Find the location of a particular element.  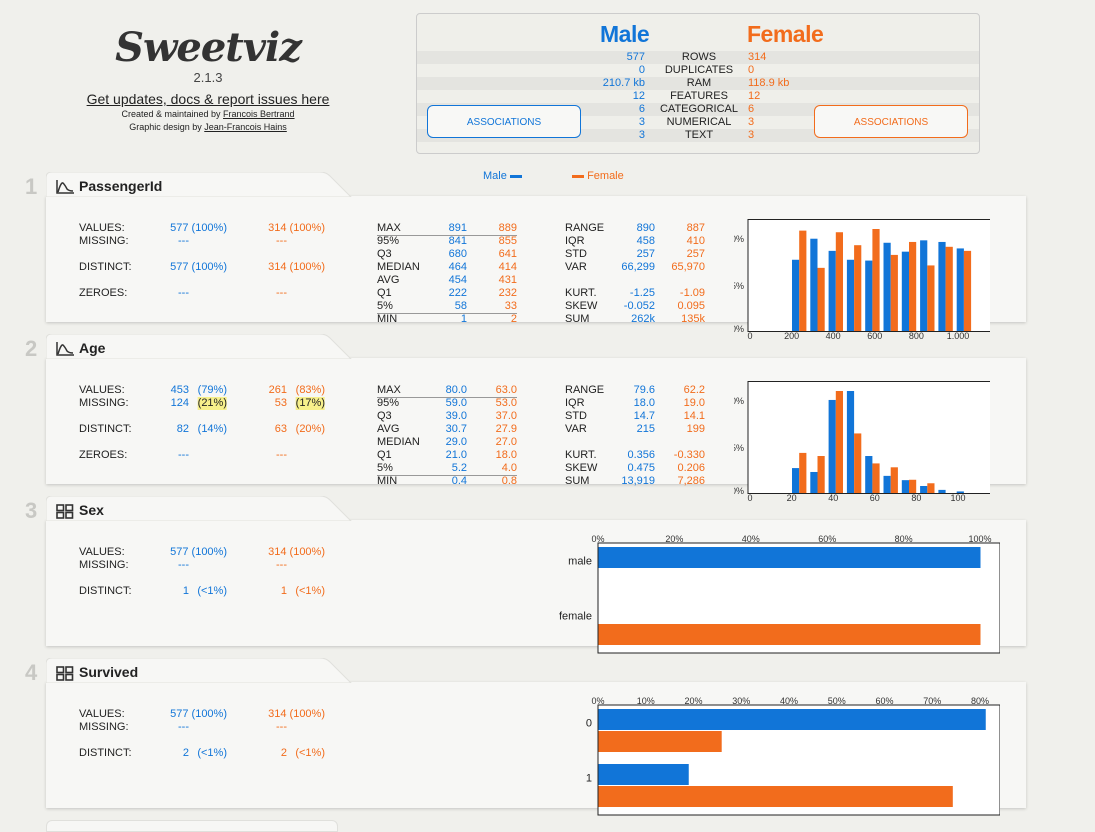

stat-right: 887 is located at coordinates (695, 228).